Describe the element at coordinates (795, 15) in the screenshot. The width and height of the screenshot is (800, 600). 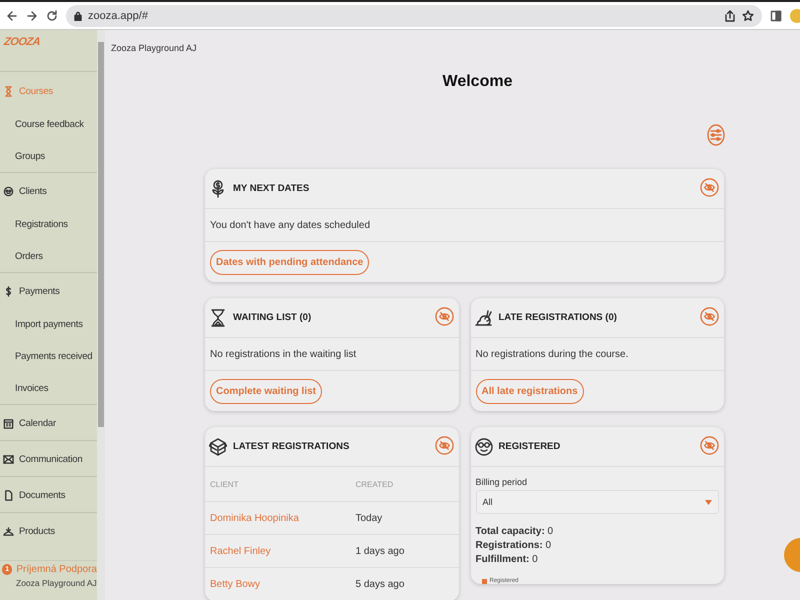
I see `profile-avatar` at that location.